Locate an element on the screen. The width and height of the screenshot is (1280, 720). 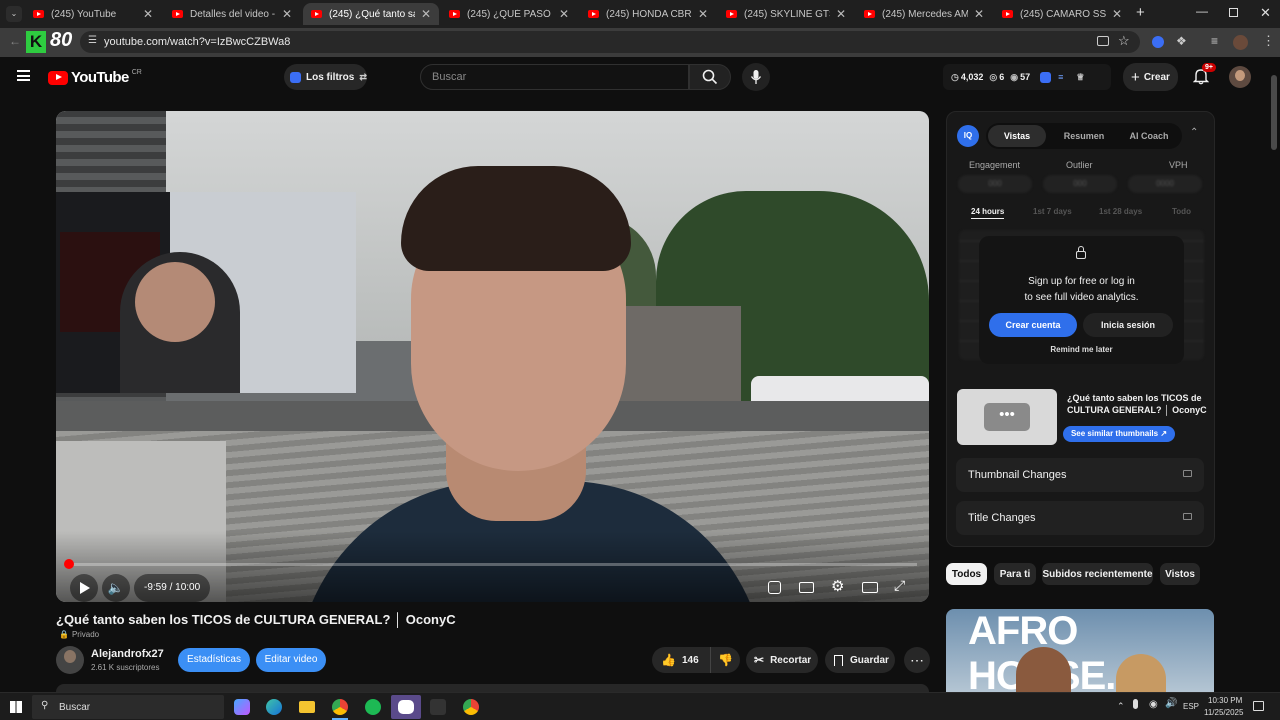
thumbnail-changes-row: Thumbnail Changes is located at coordinates (1080, 475).